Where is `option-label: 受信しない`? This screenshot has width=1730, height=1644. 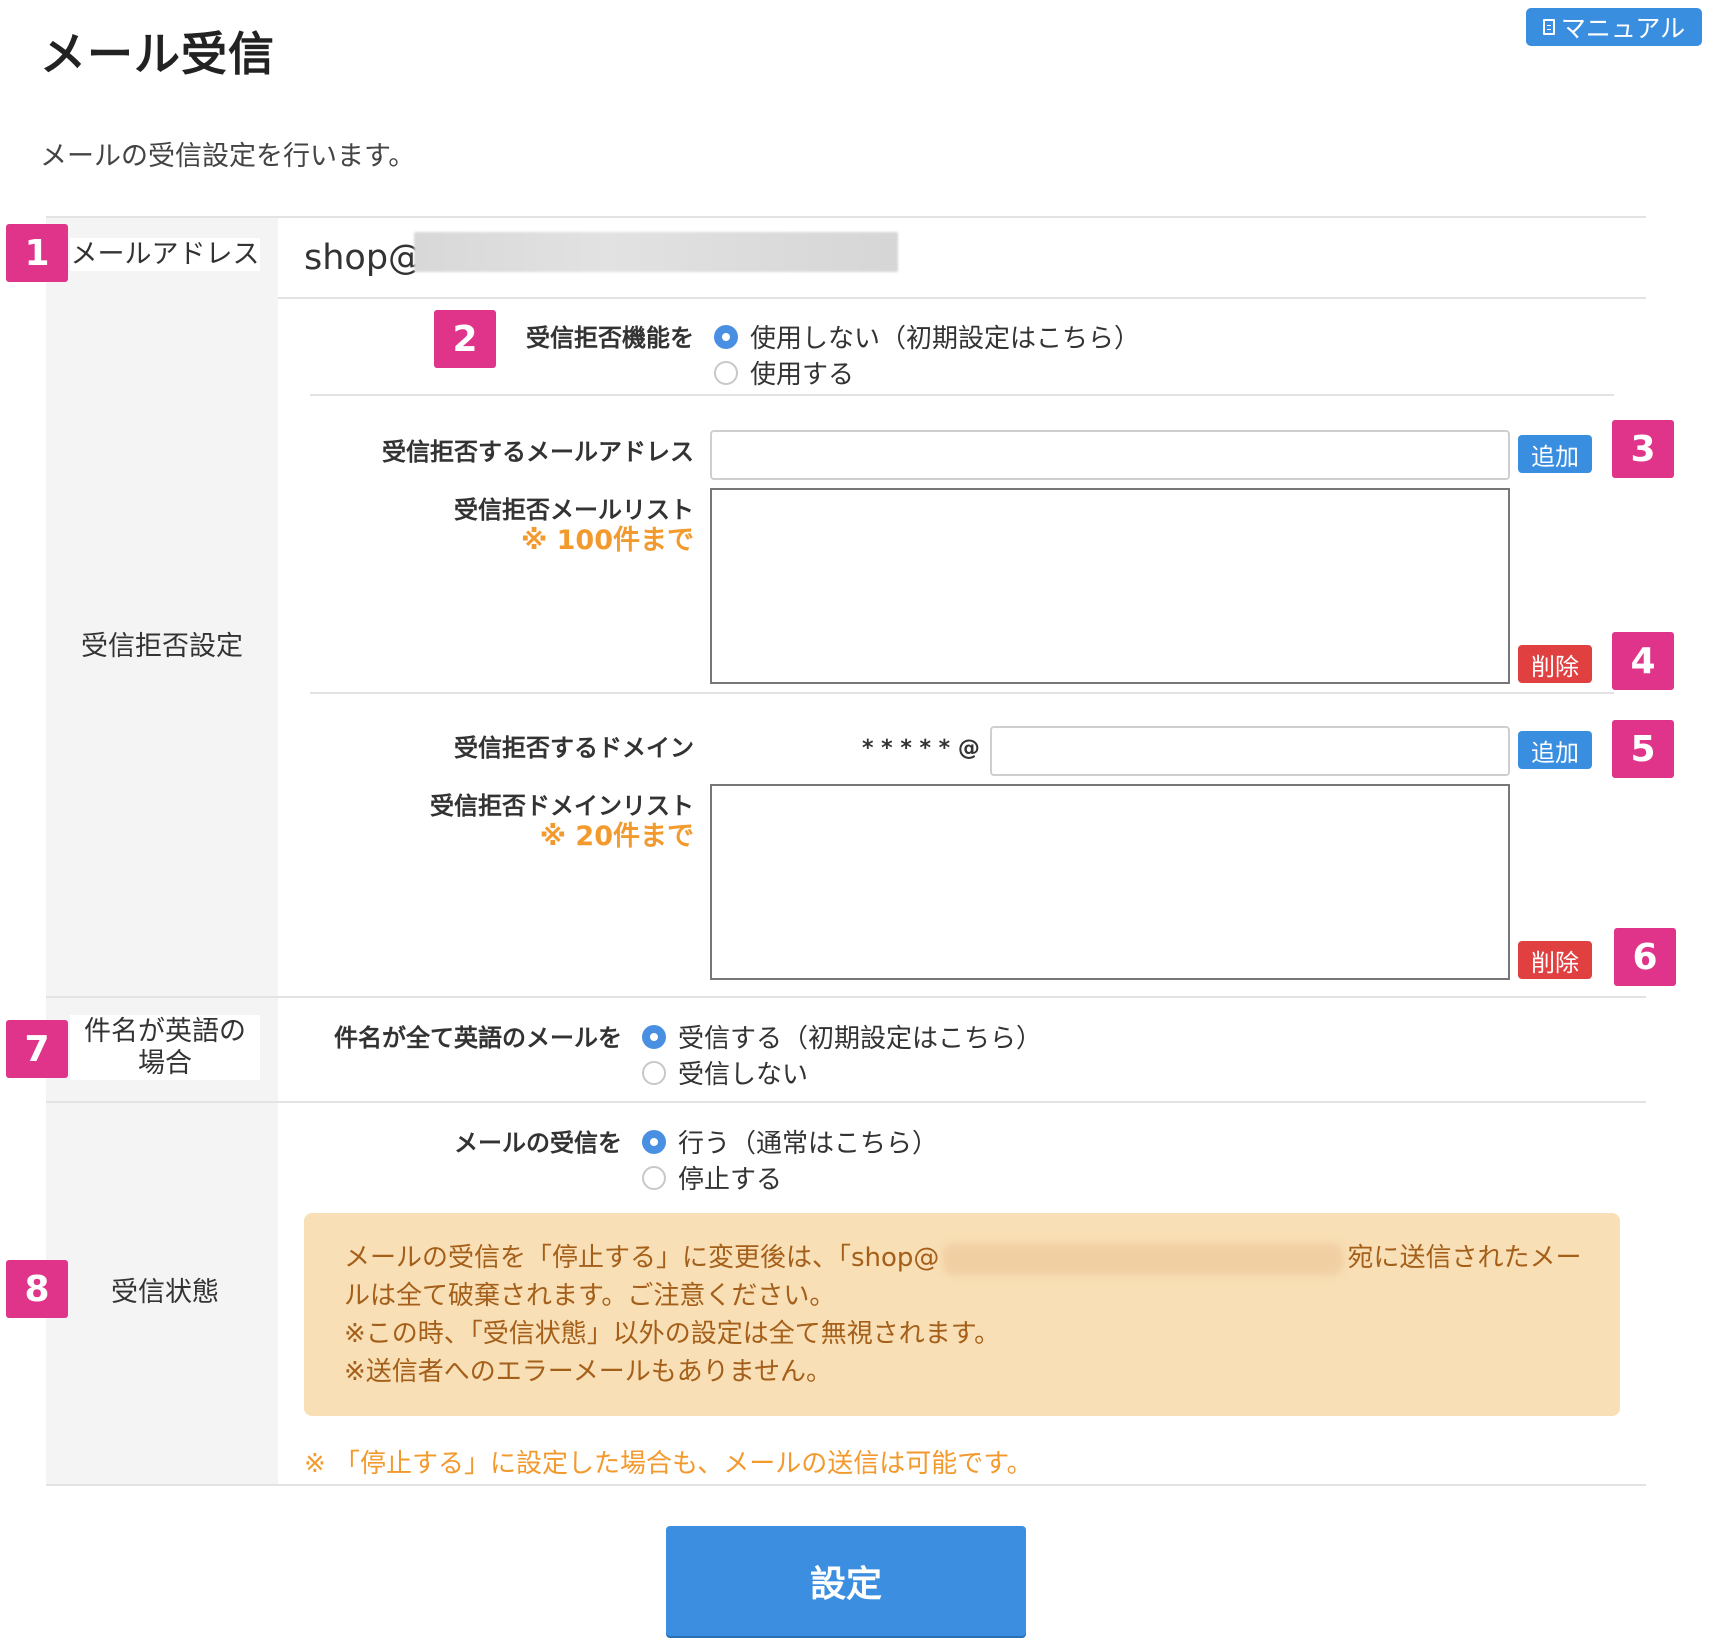
option-label: 受信しない is located at coordinates (743, 1075).